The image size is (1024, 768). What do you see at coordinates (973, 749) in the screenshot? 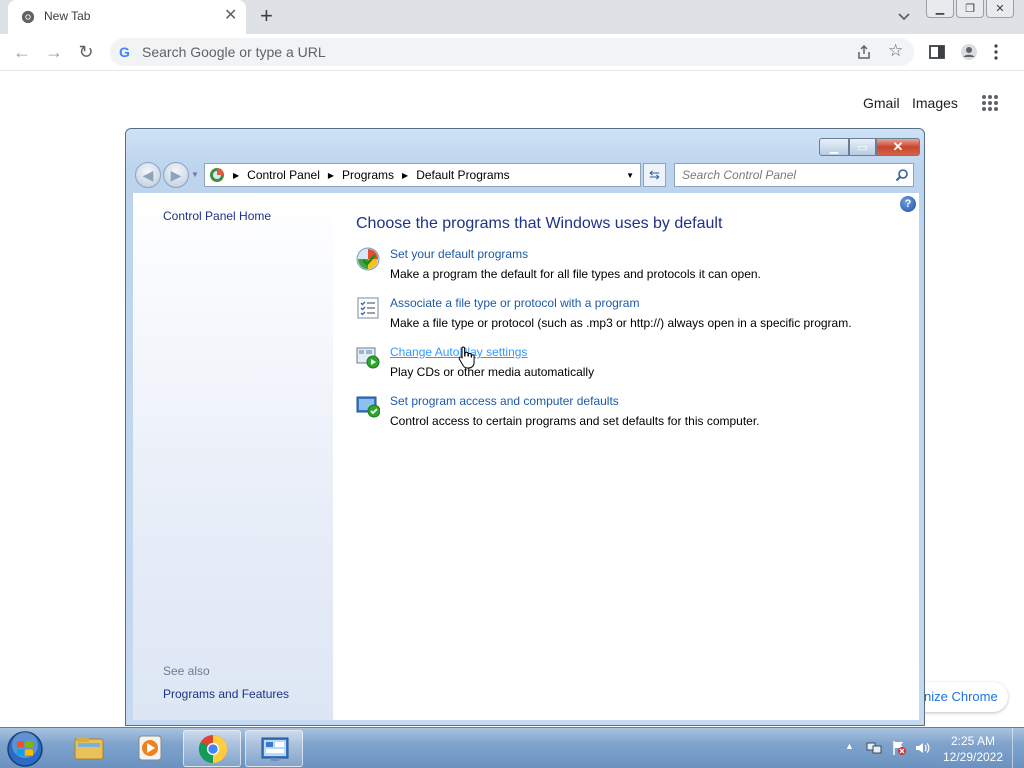
I see `system-clock: 2:25 AM 12/29/2022` at bounding box center [973, 749].